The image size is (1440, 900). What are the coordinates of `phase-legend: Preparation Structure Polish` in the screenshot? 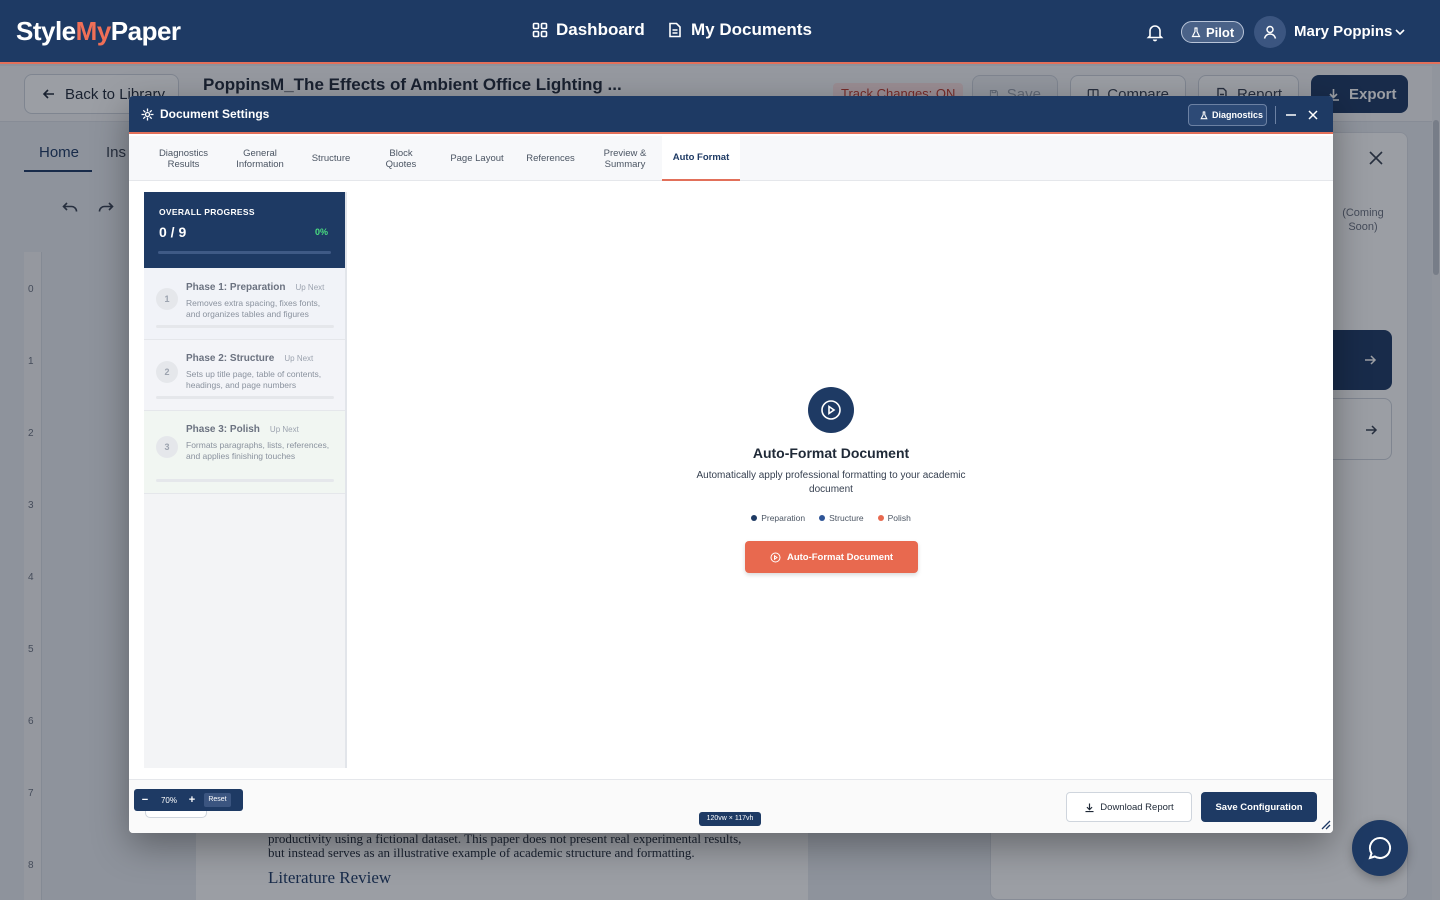 It's located at (831, 518).